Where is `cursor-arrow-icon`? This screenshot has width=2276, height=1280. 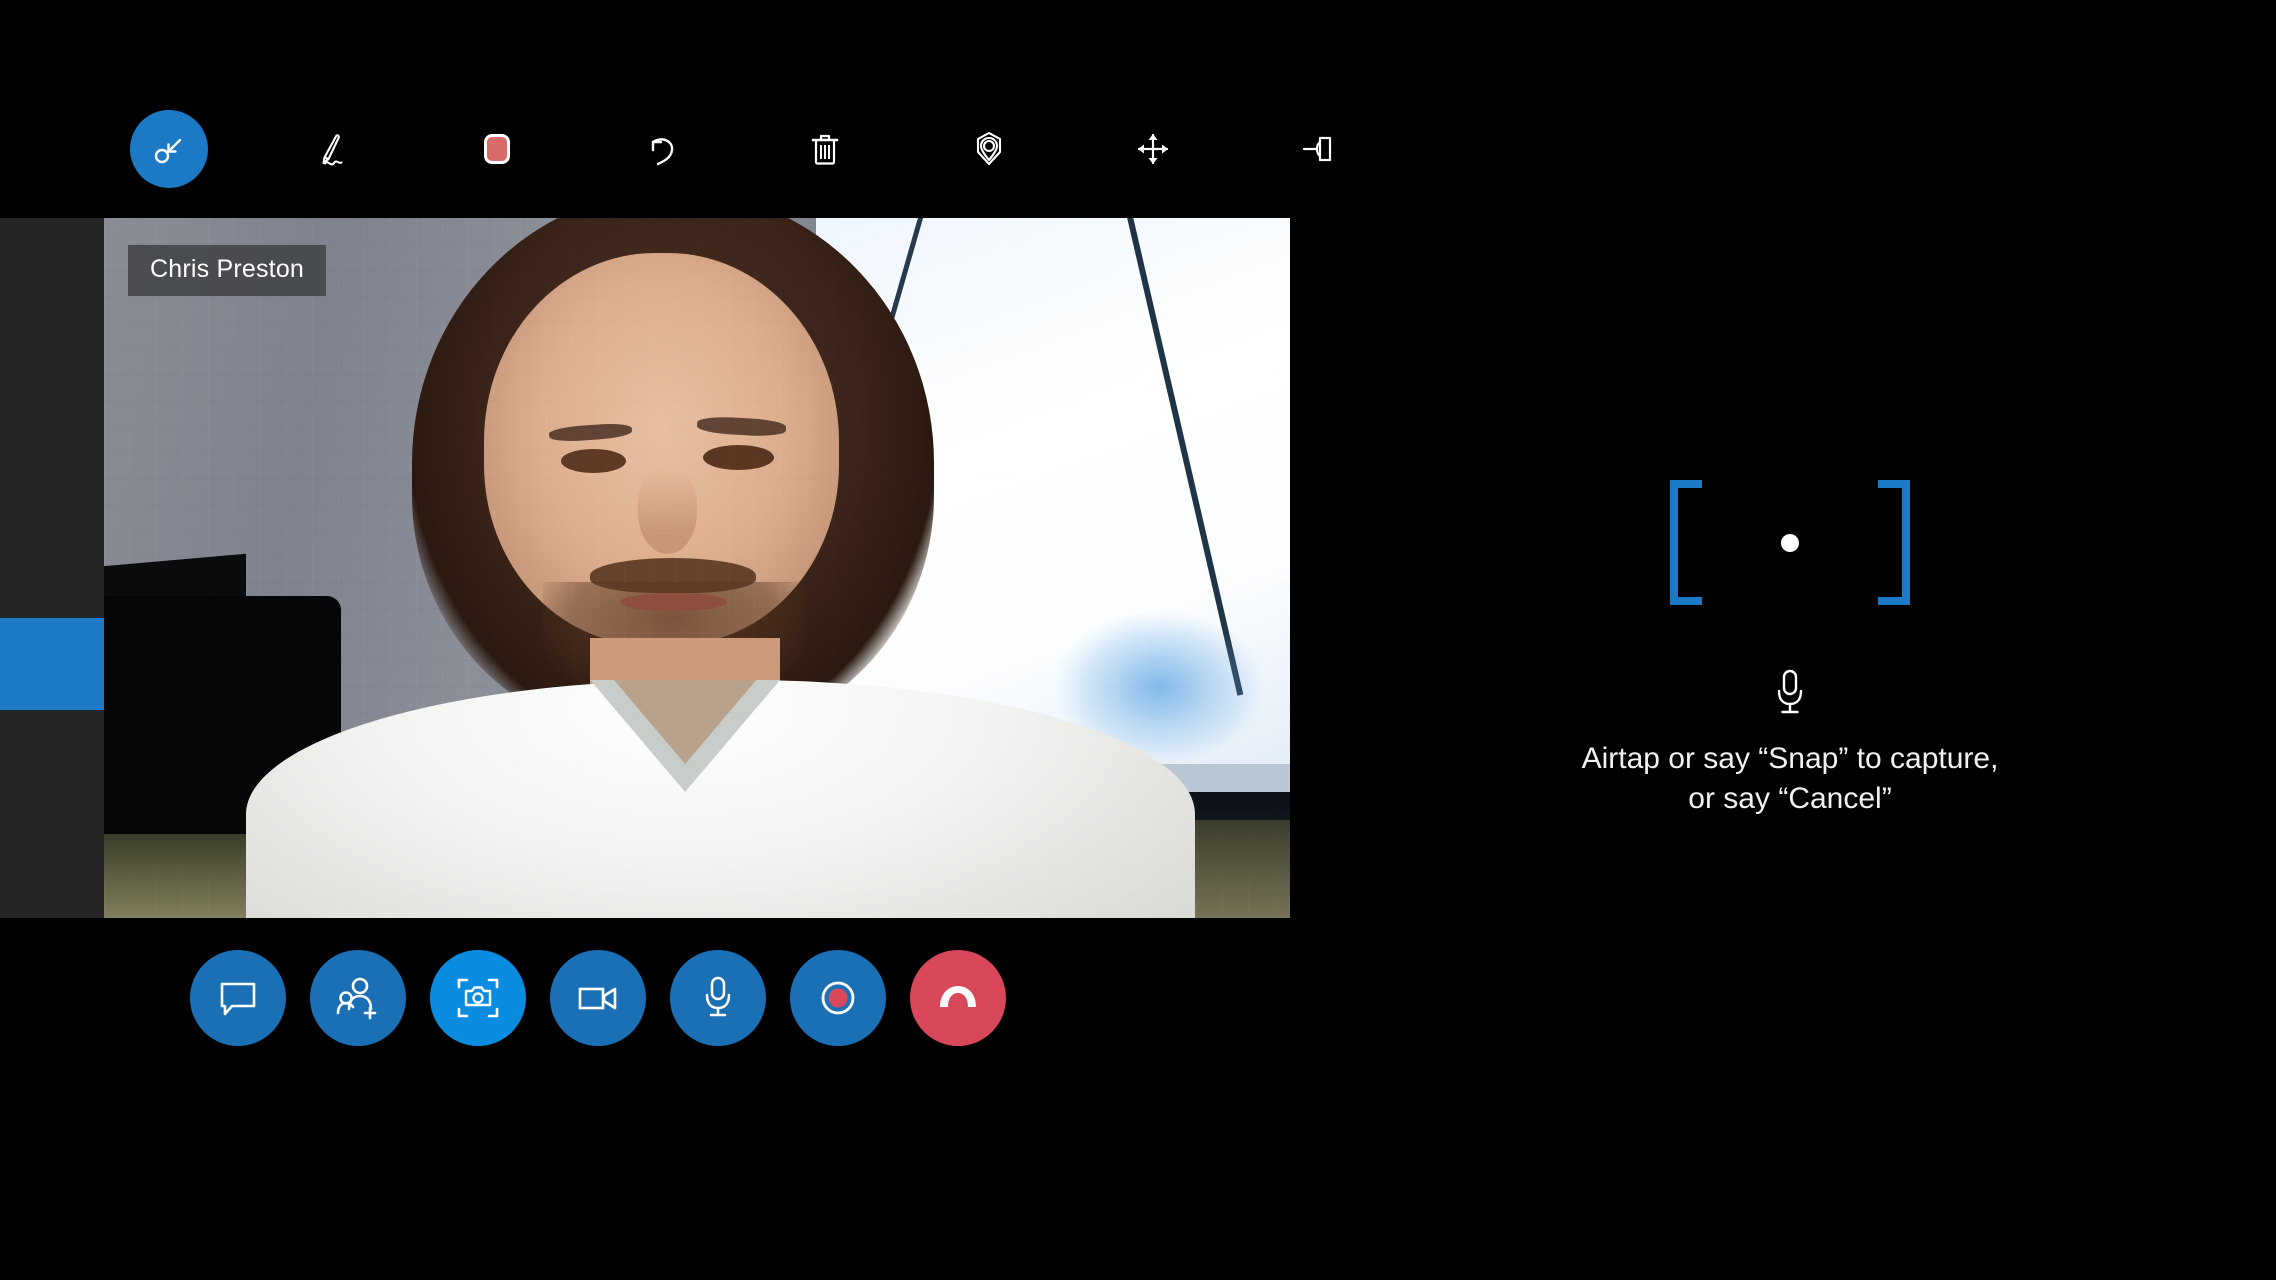
cursor-arrow-icon is located at coordinates (169, 149).